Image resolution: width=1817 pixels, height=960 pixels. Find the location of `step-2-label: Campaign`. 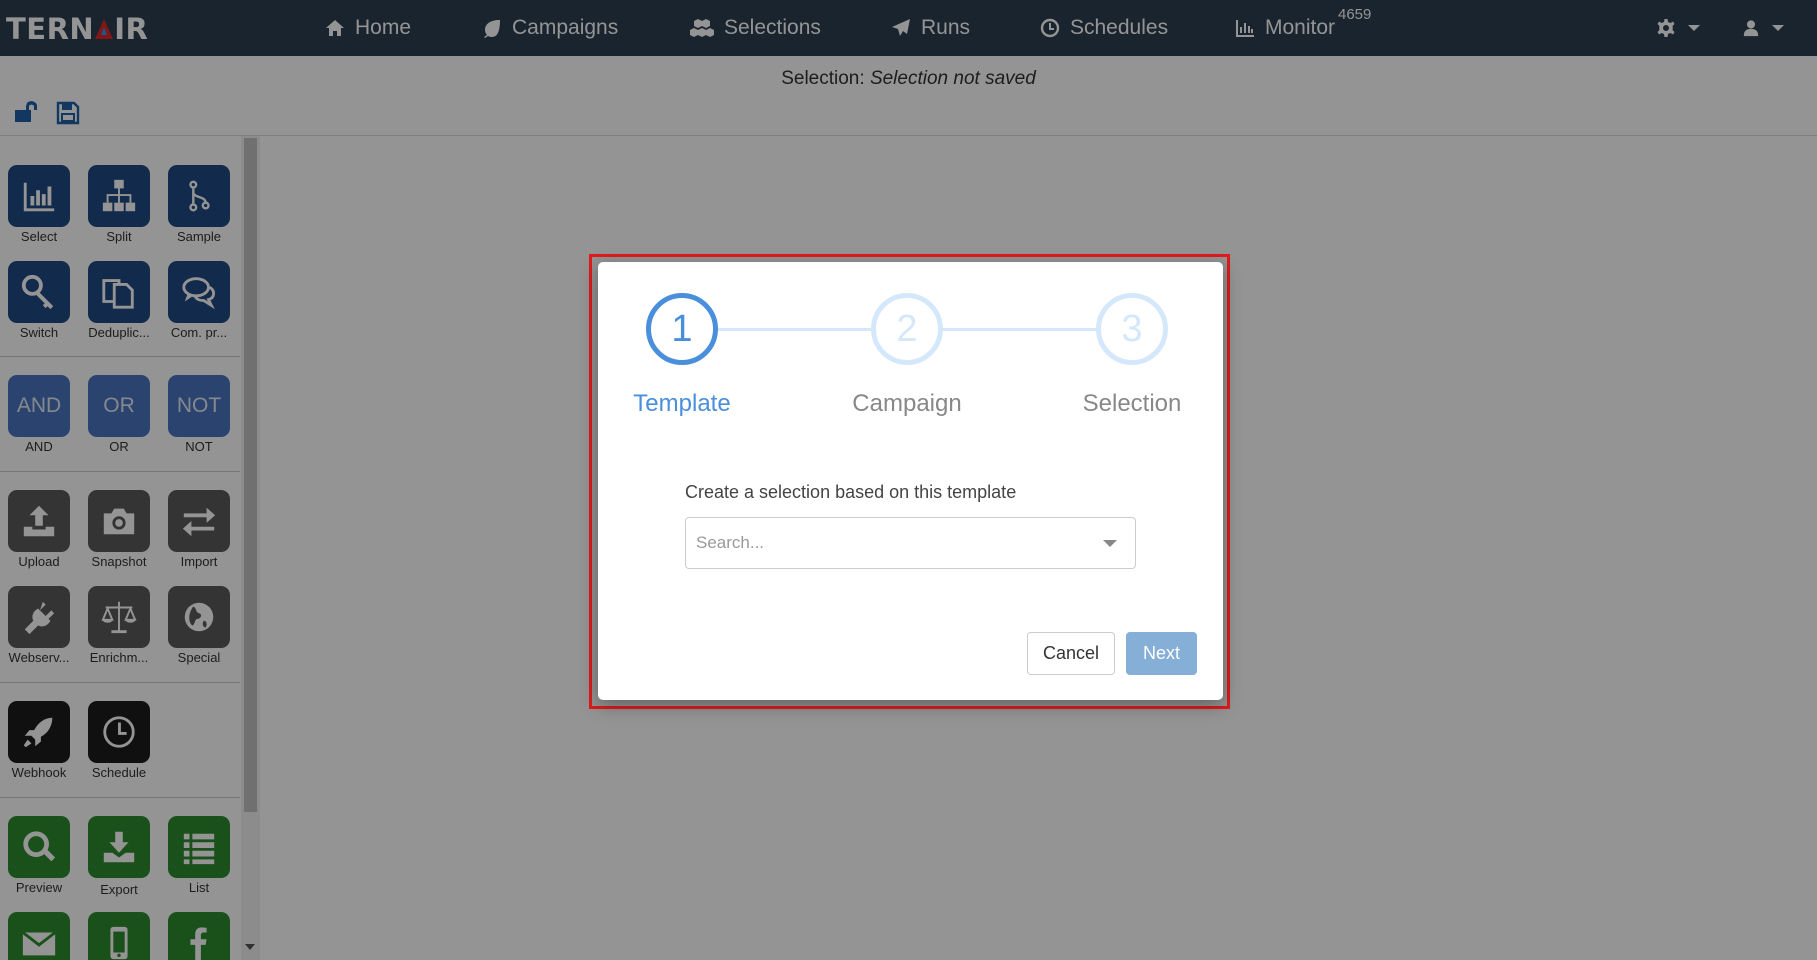

step-2-label: Campaign is located at coordinates (907, 403).